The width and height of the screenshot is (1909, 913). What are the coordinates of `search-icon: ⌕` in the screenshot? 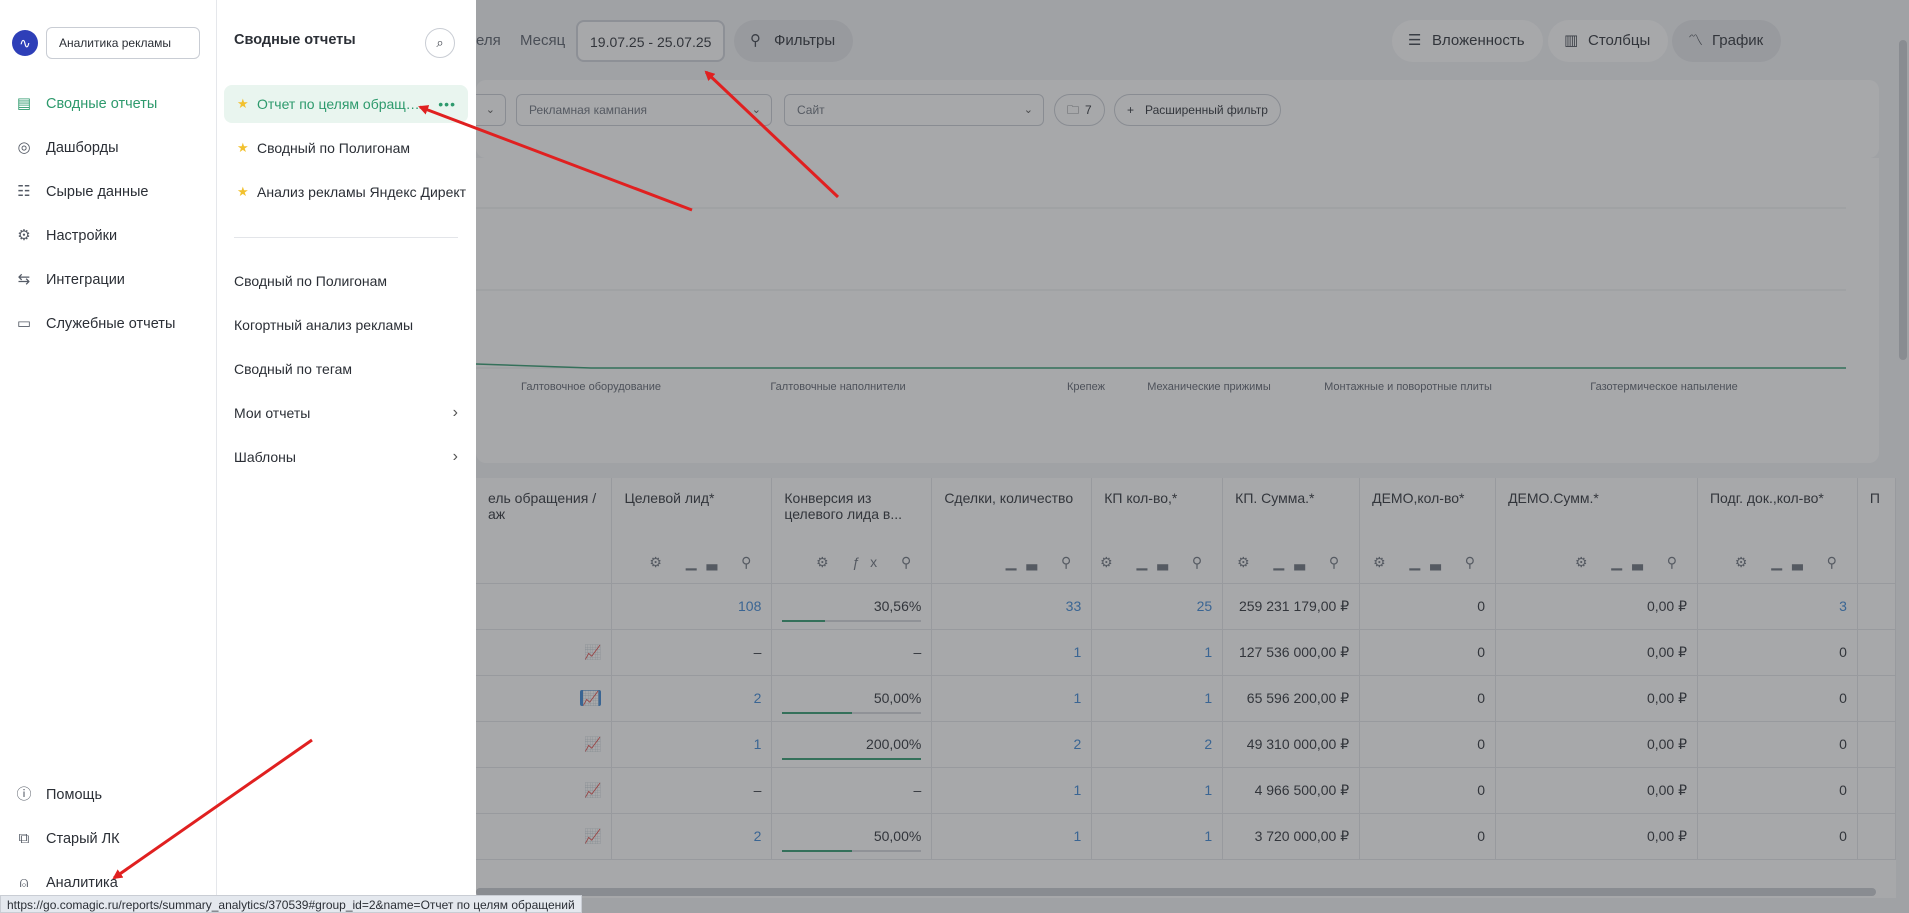 It's located at (440, 42).